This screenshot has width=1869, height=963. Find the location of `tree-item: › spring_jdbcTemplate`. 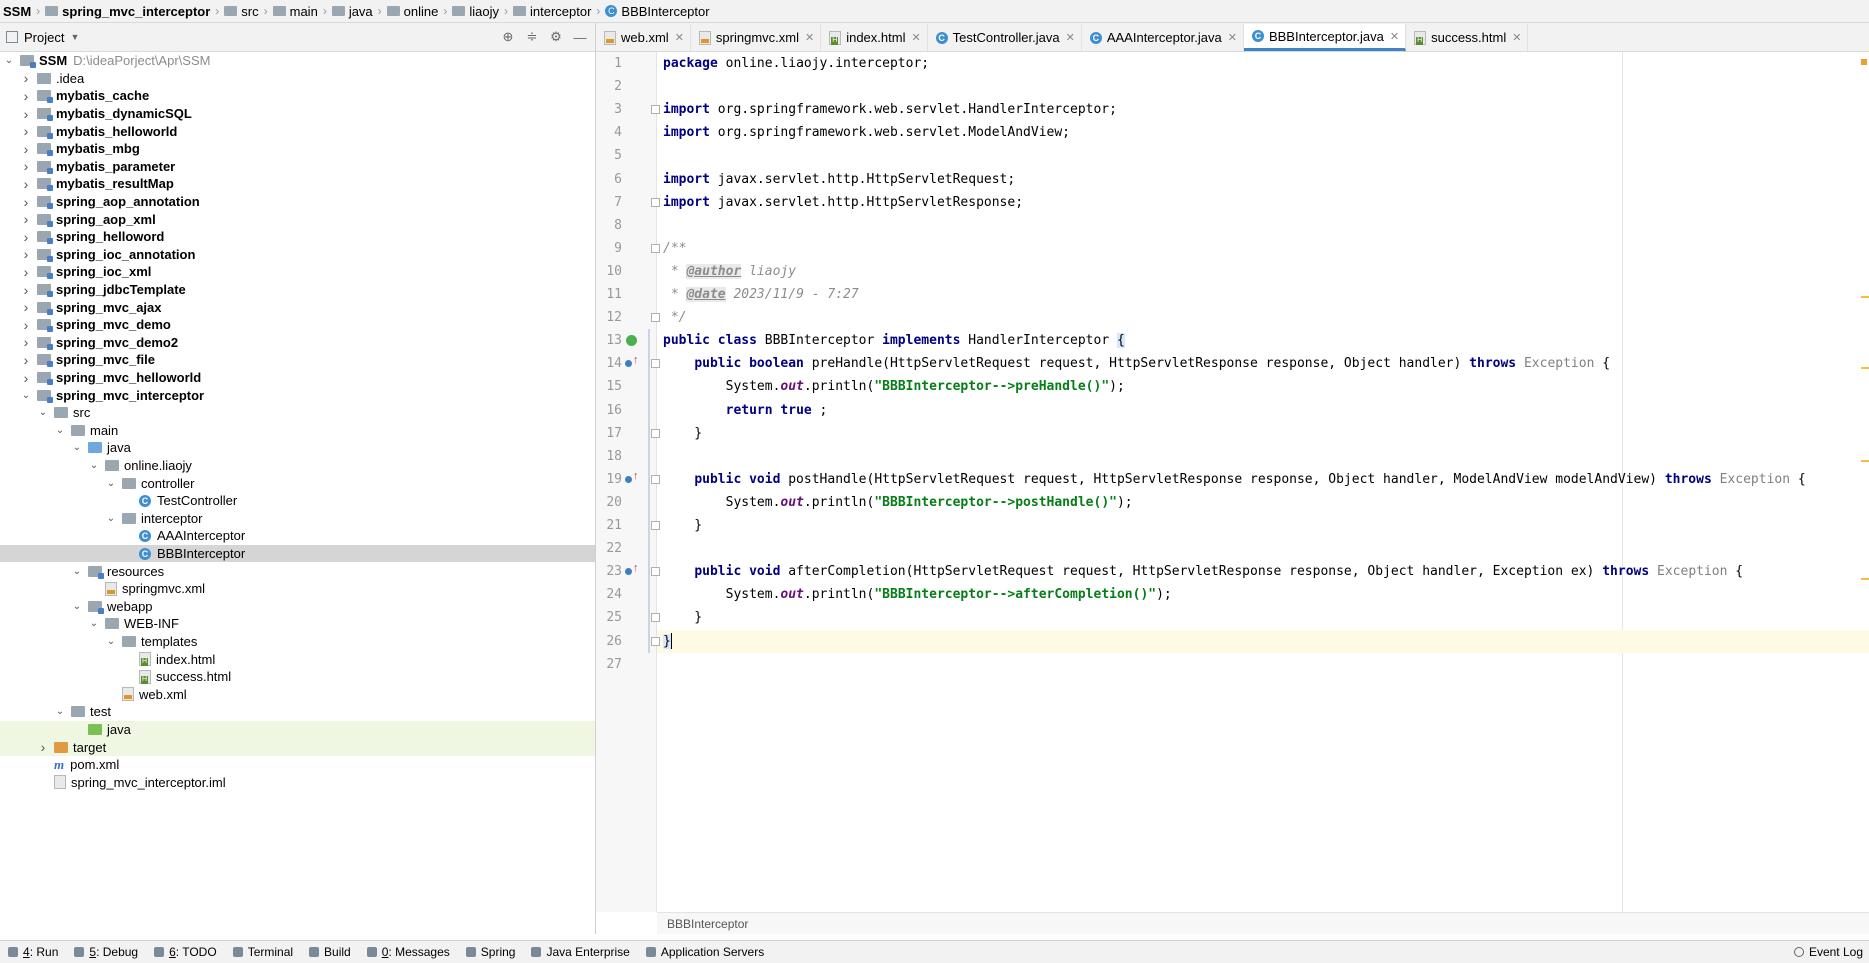

tree-item: › spring_jdbcTemplate is located at coordinates (297, 290).